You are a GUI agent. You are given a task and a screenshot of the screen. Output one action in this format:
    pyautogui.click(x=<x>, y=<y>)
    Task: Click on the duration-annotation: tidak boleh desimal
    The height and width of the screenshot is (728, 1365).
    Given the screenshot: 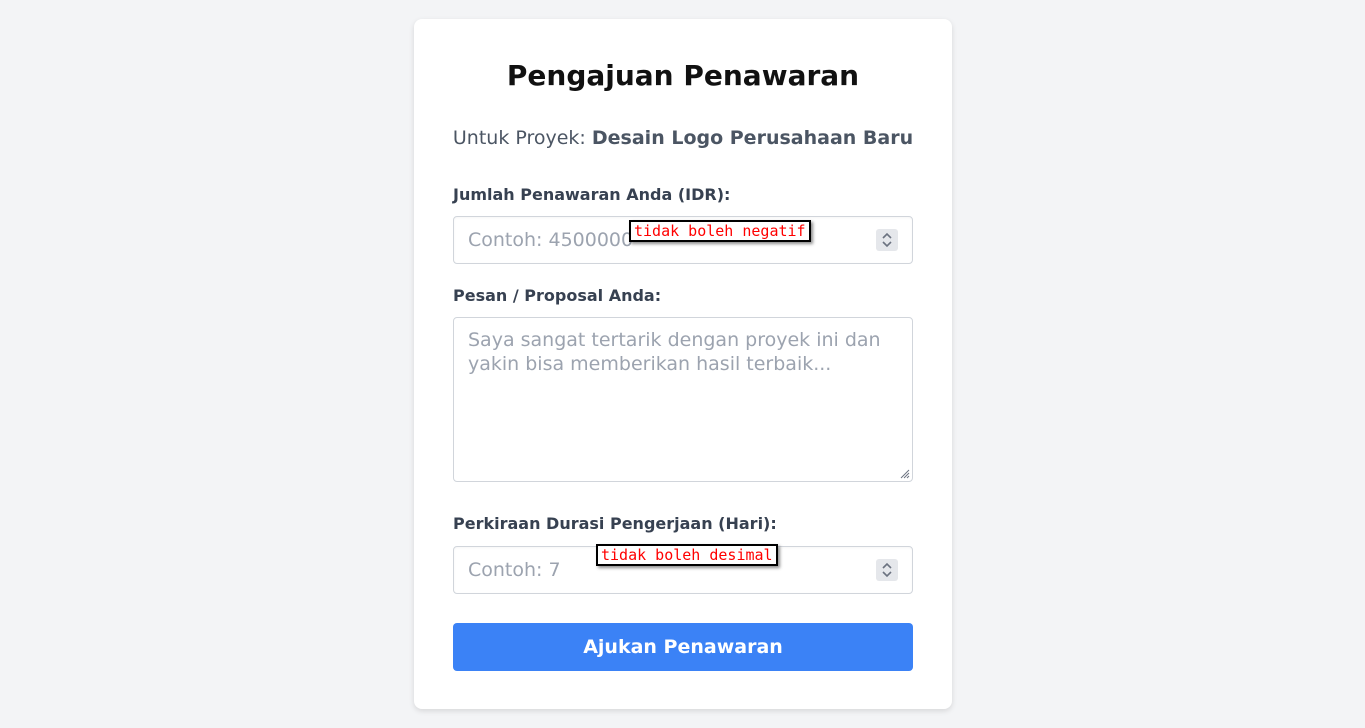 What is the action you would take?
    pyautogui.click(x=687, y=555)
    